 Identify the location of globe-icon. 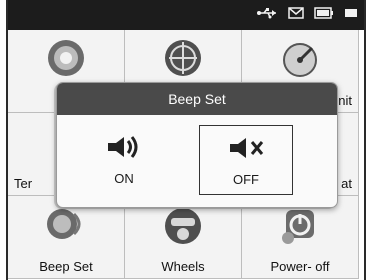
(66, 60).